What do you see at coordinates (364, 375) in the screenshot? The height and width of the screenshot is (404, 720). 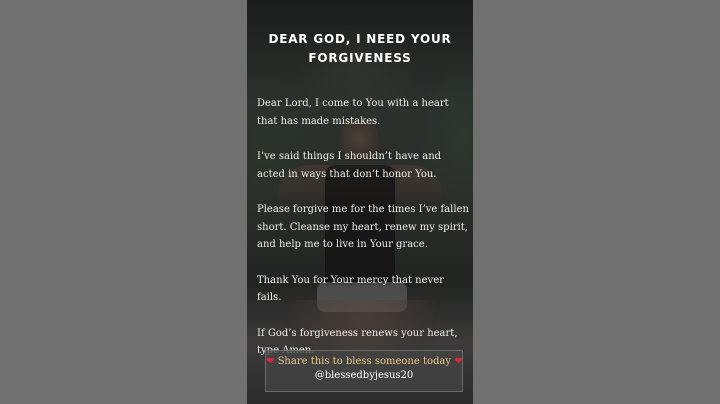 I see `account-handle: @blessedbyjesus20` at bounding box center [364, 375].